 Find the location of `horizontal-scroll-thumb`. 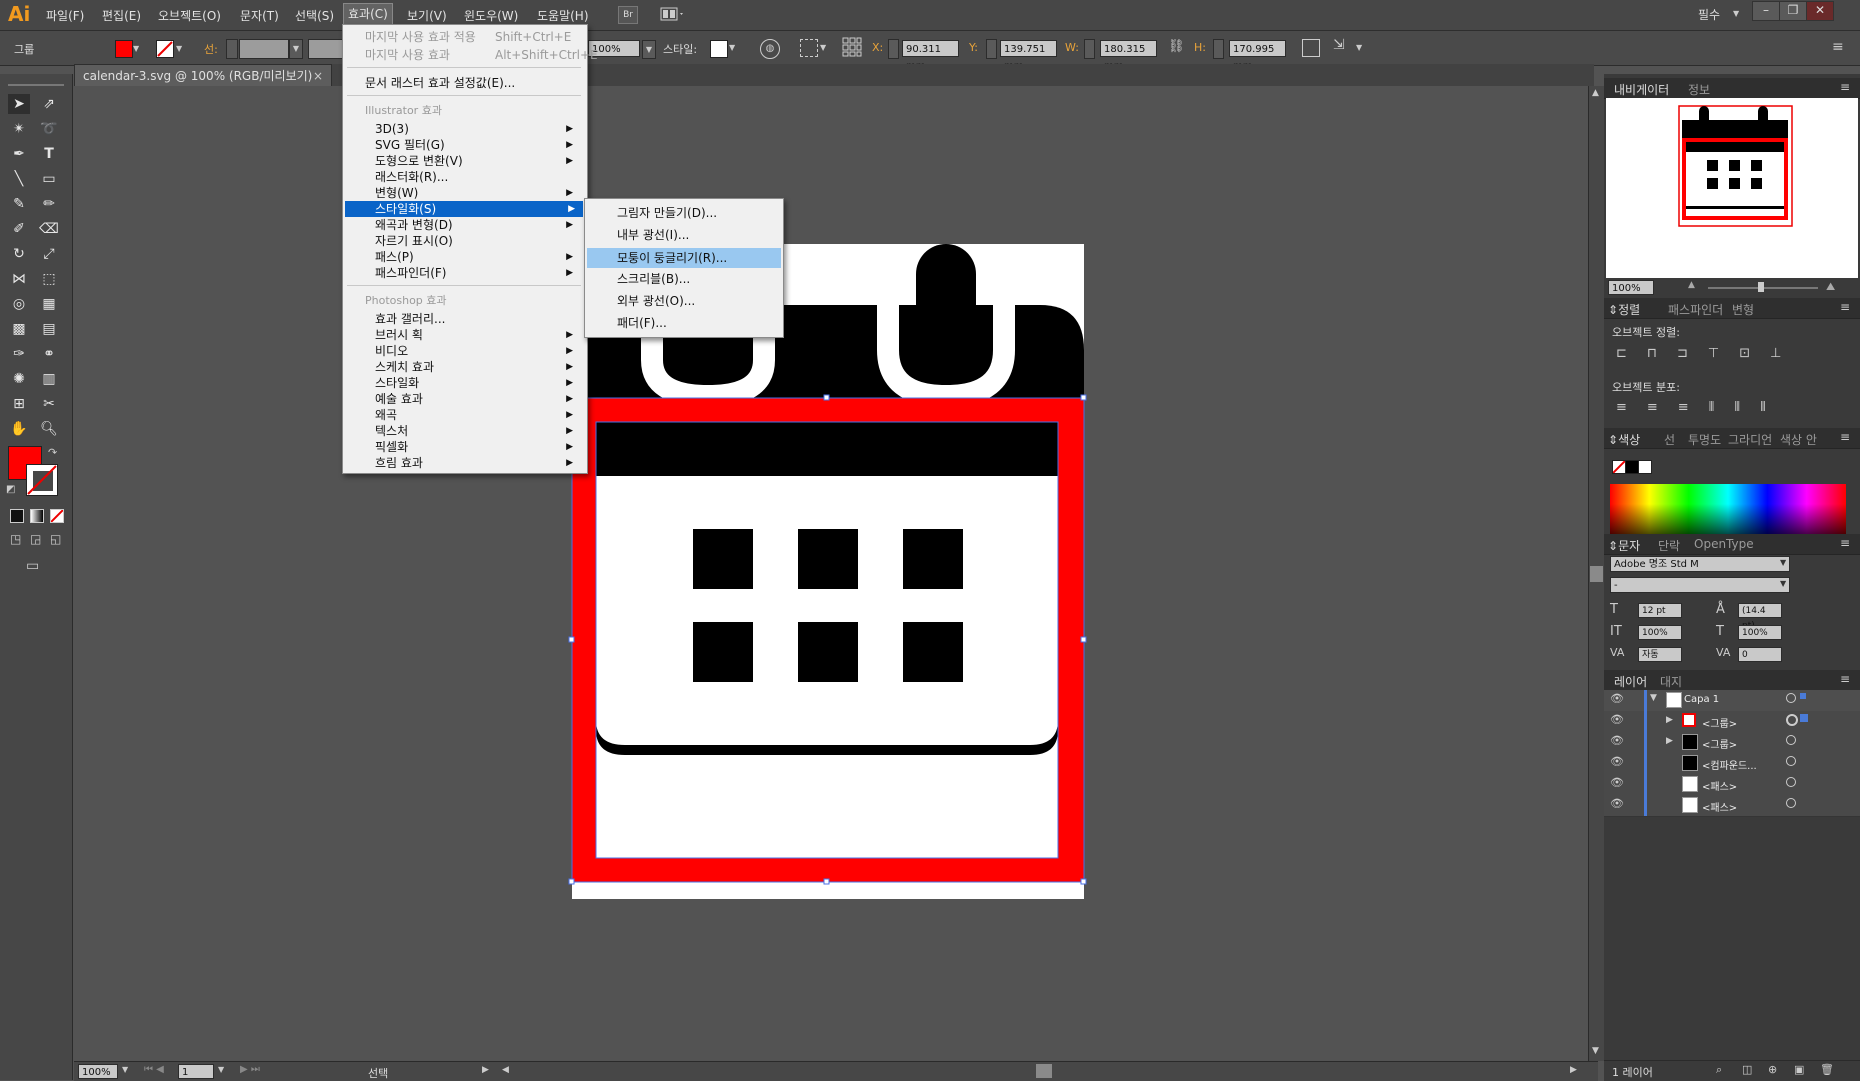

horizontal-scroll-thumb is located at coordinates (1044, 1071).